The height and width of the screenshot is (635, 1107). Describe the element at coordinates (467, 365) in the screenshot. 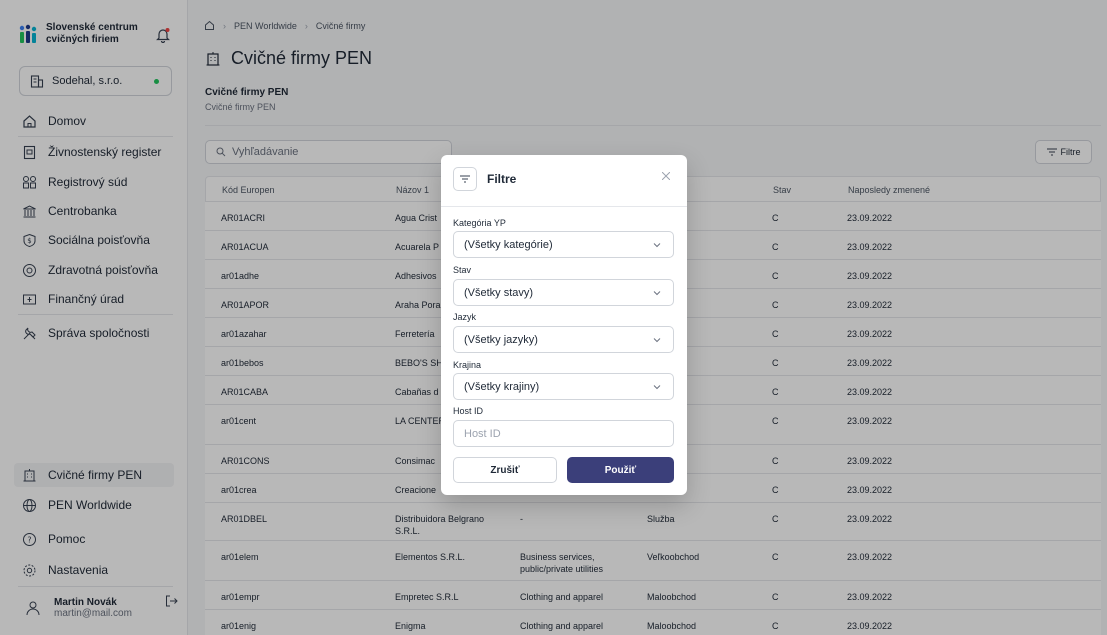

I see `field-label-country: Krajina` at that location.